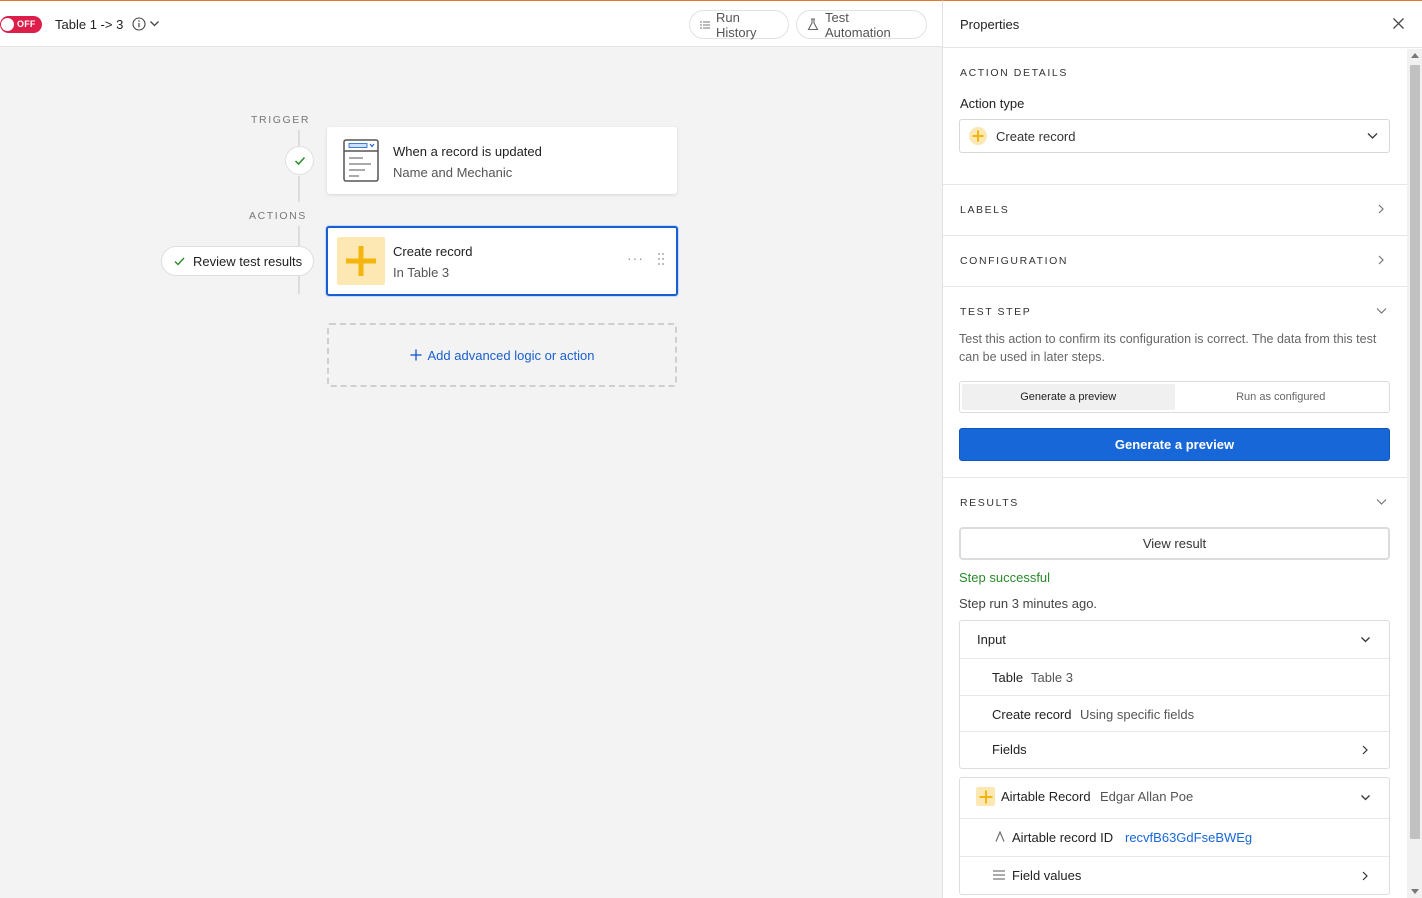 The width and height of the screenshot is (1422, 898). I want to click on input-group-header: Input, so click(1174, 639).